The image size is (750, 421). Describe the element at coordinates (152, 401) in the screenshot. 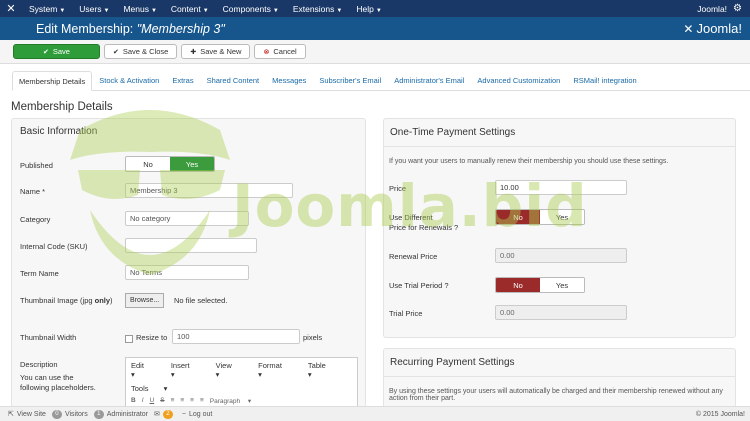

I see `underline-icon: U` at that location.